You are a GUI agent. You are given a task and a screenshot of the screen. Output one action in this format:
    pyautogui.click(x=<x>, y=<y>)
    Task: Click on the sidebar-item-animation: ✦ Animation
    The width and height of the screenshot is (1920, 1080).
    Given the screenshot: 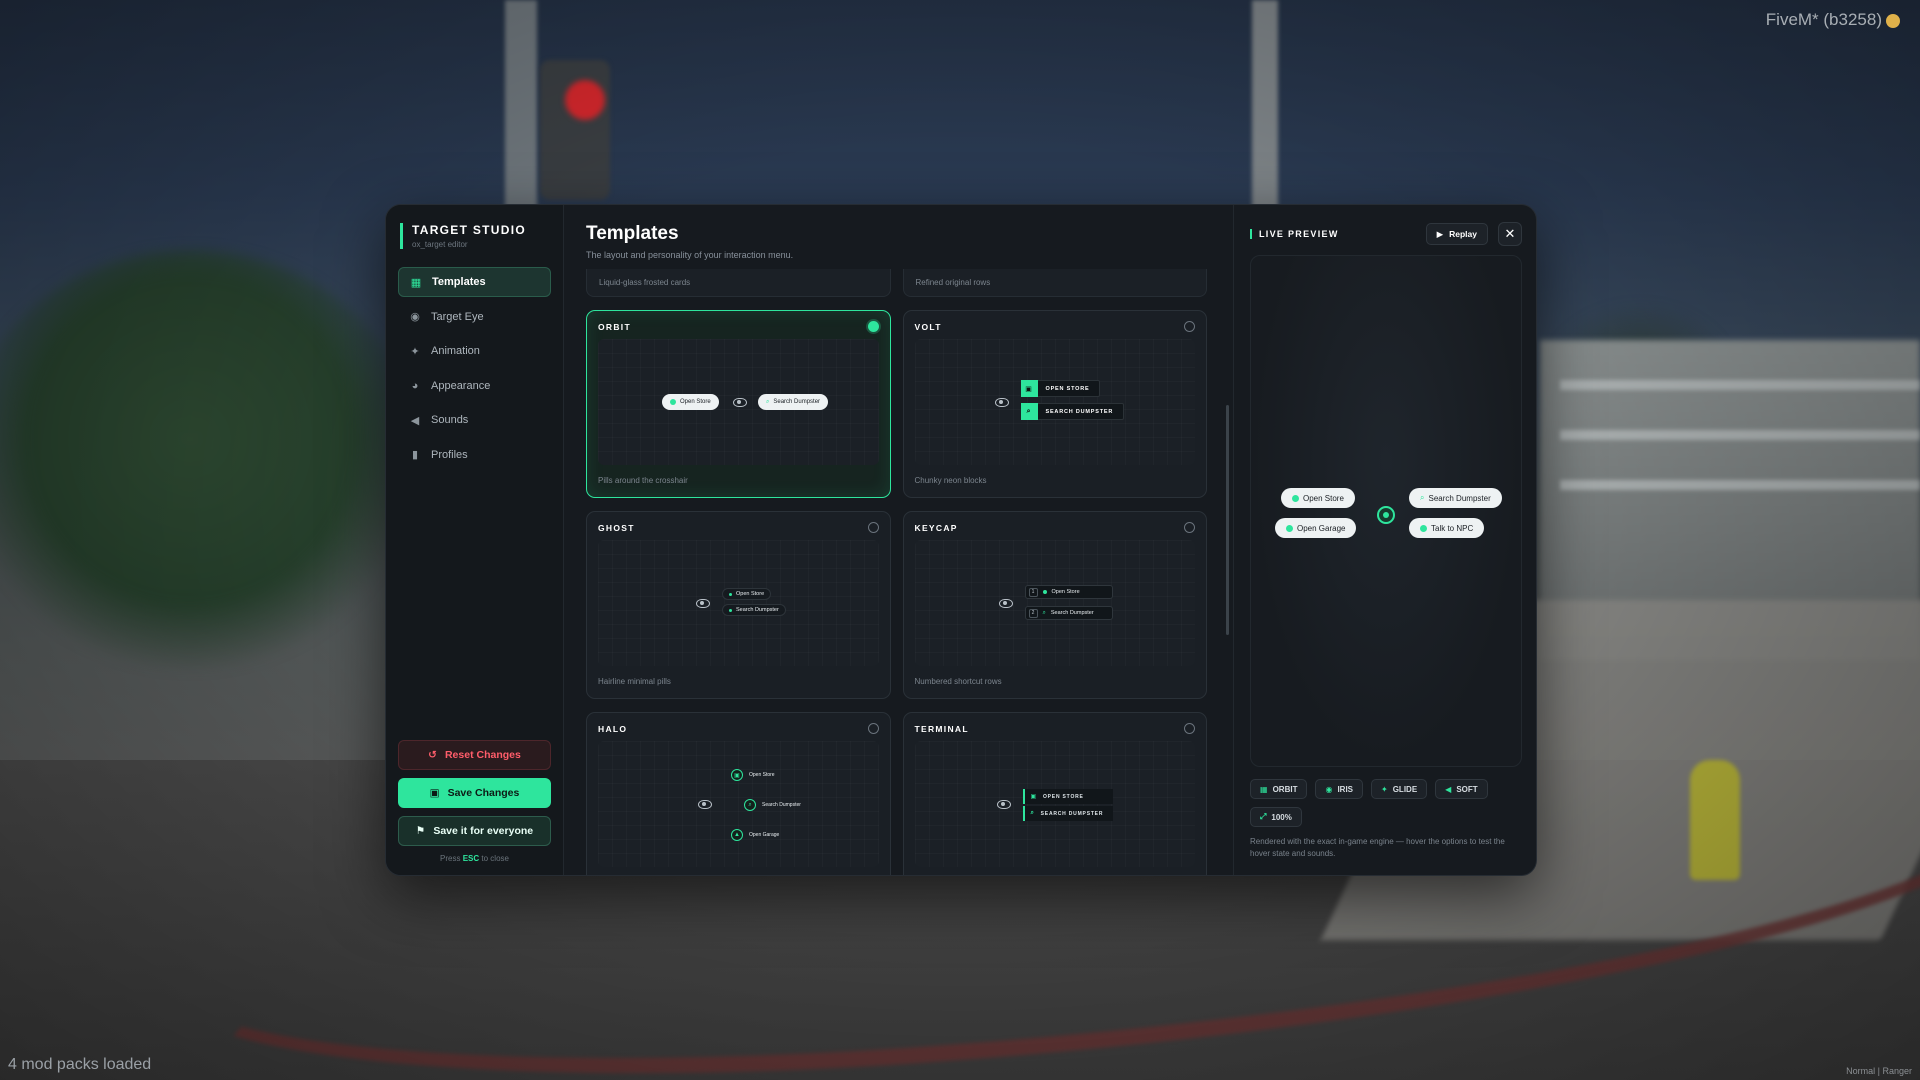 What is the action you would take?
    pyautogui.click(x=474, y=351)
    